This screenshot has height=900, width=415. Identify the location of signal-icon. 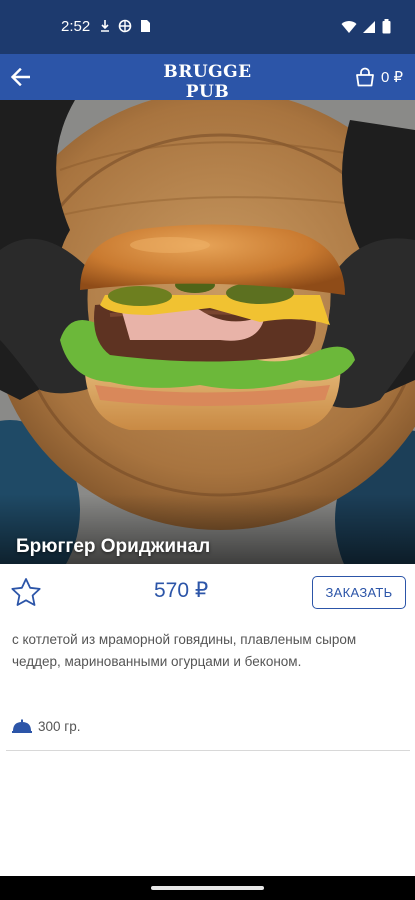
(369, 26).